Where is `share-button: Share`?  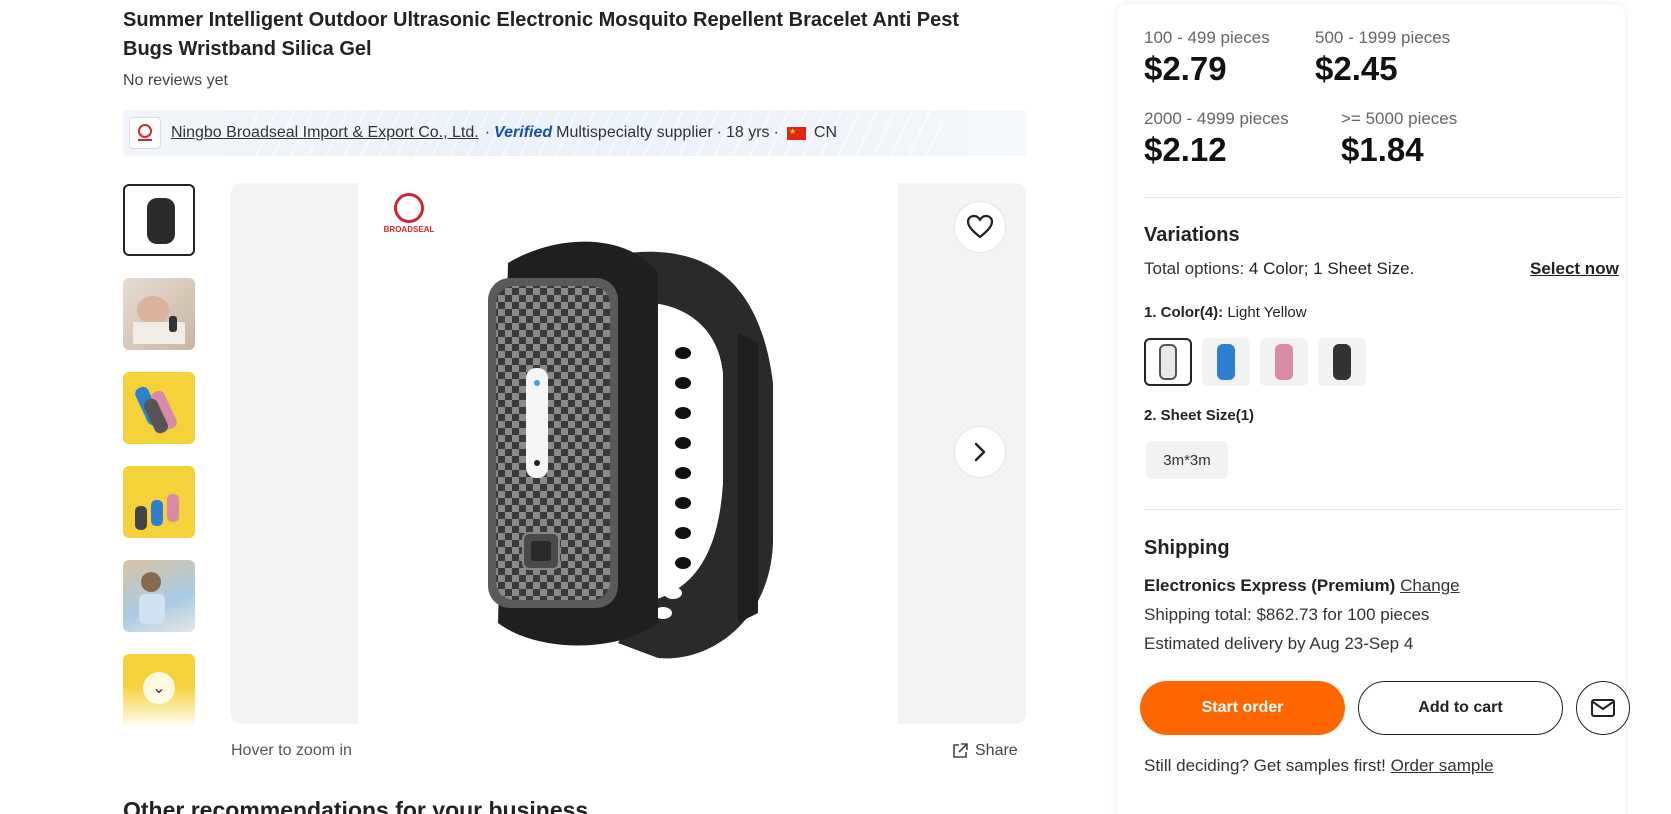
share-button: Share is located at coordinates (984, 751).